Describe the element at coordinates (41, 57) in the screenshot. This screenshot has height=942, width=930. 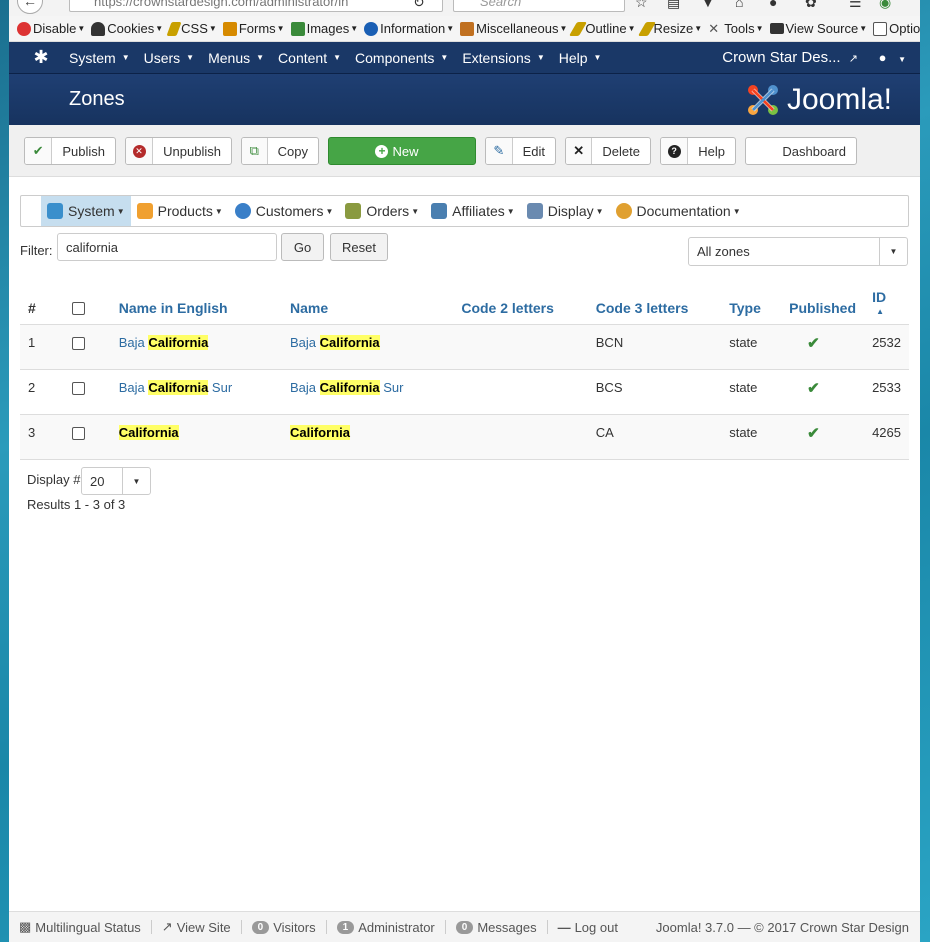
I see `joomla-logo-icon: ✱` at that location.